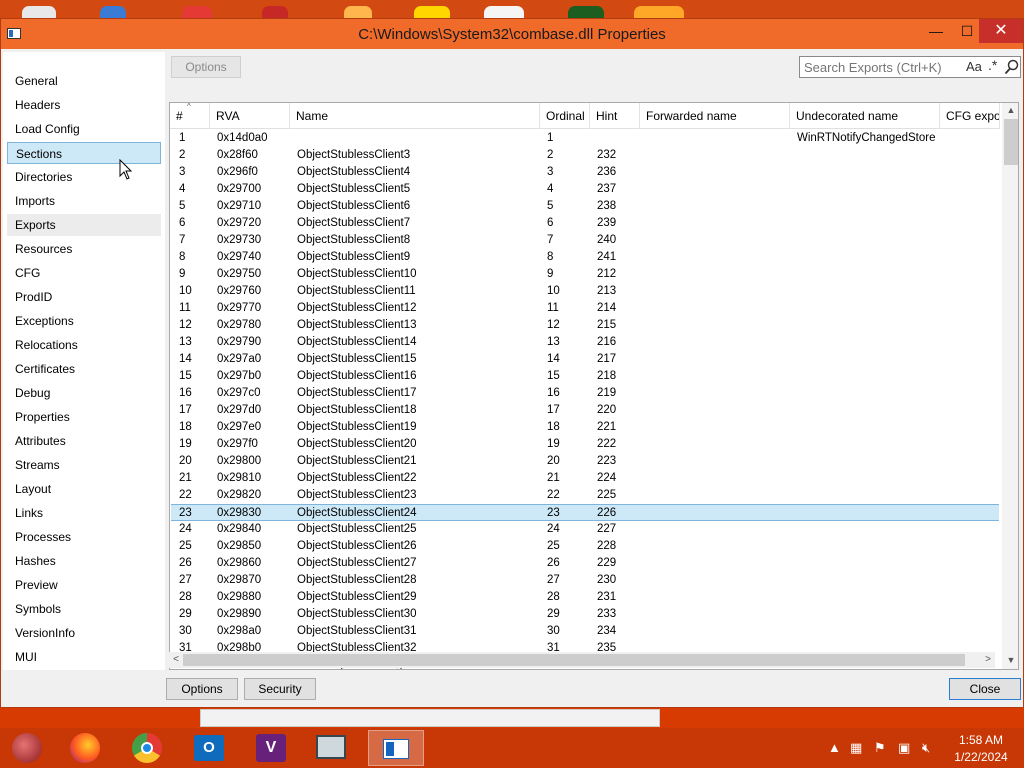 The height and width of the screenshot is (768, 1024). I want to click on network-tray-icon: ▦, so click(856, 748).